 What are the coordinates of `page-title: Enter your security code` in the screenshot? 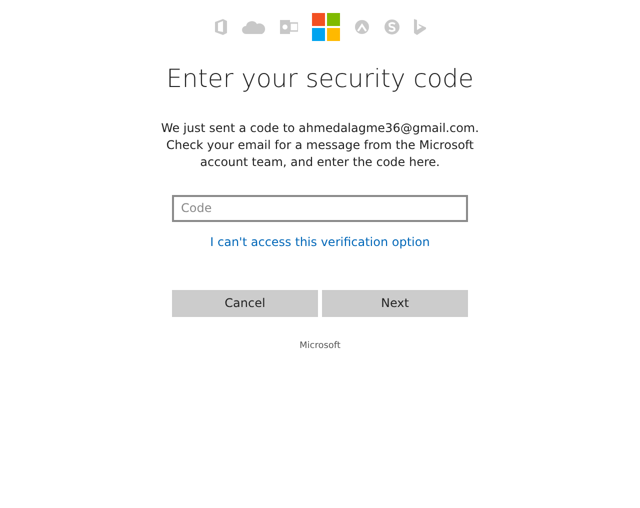 It's located at (320, 79).